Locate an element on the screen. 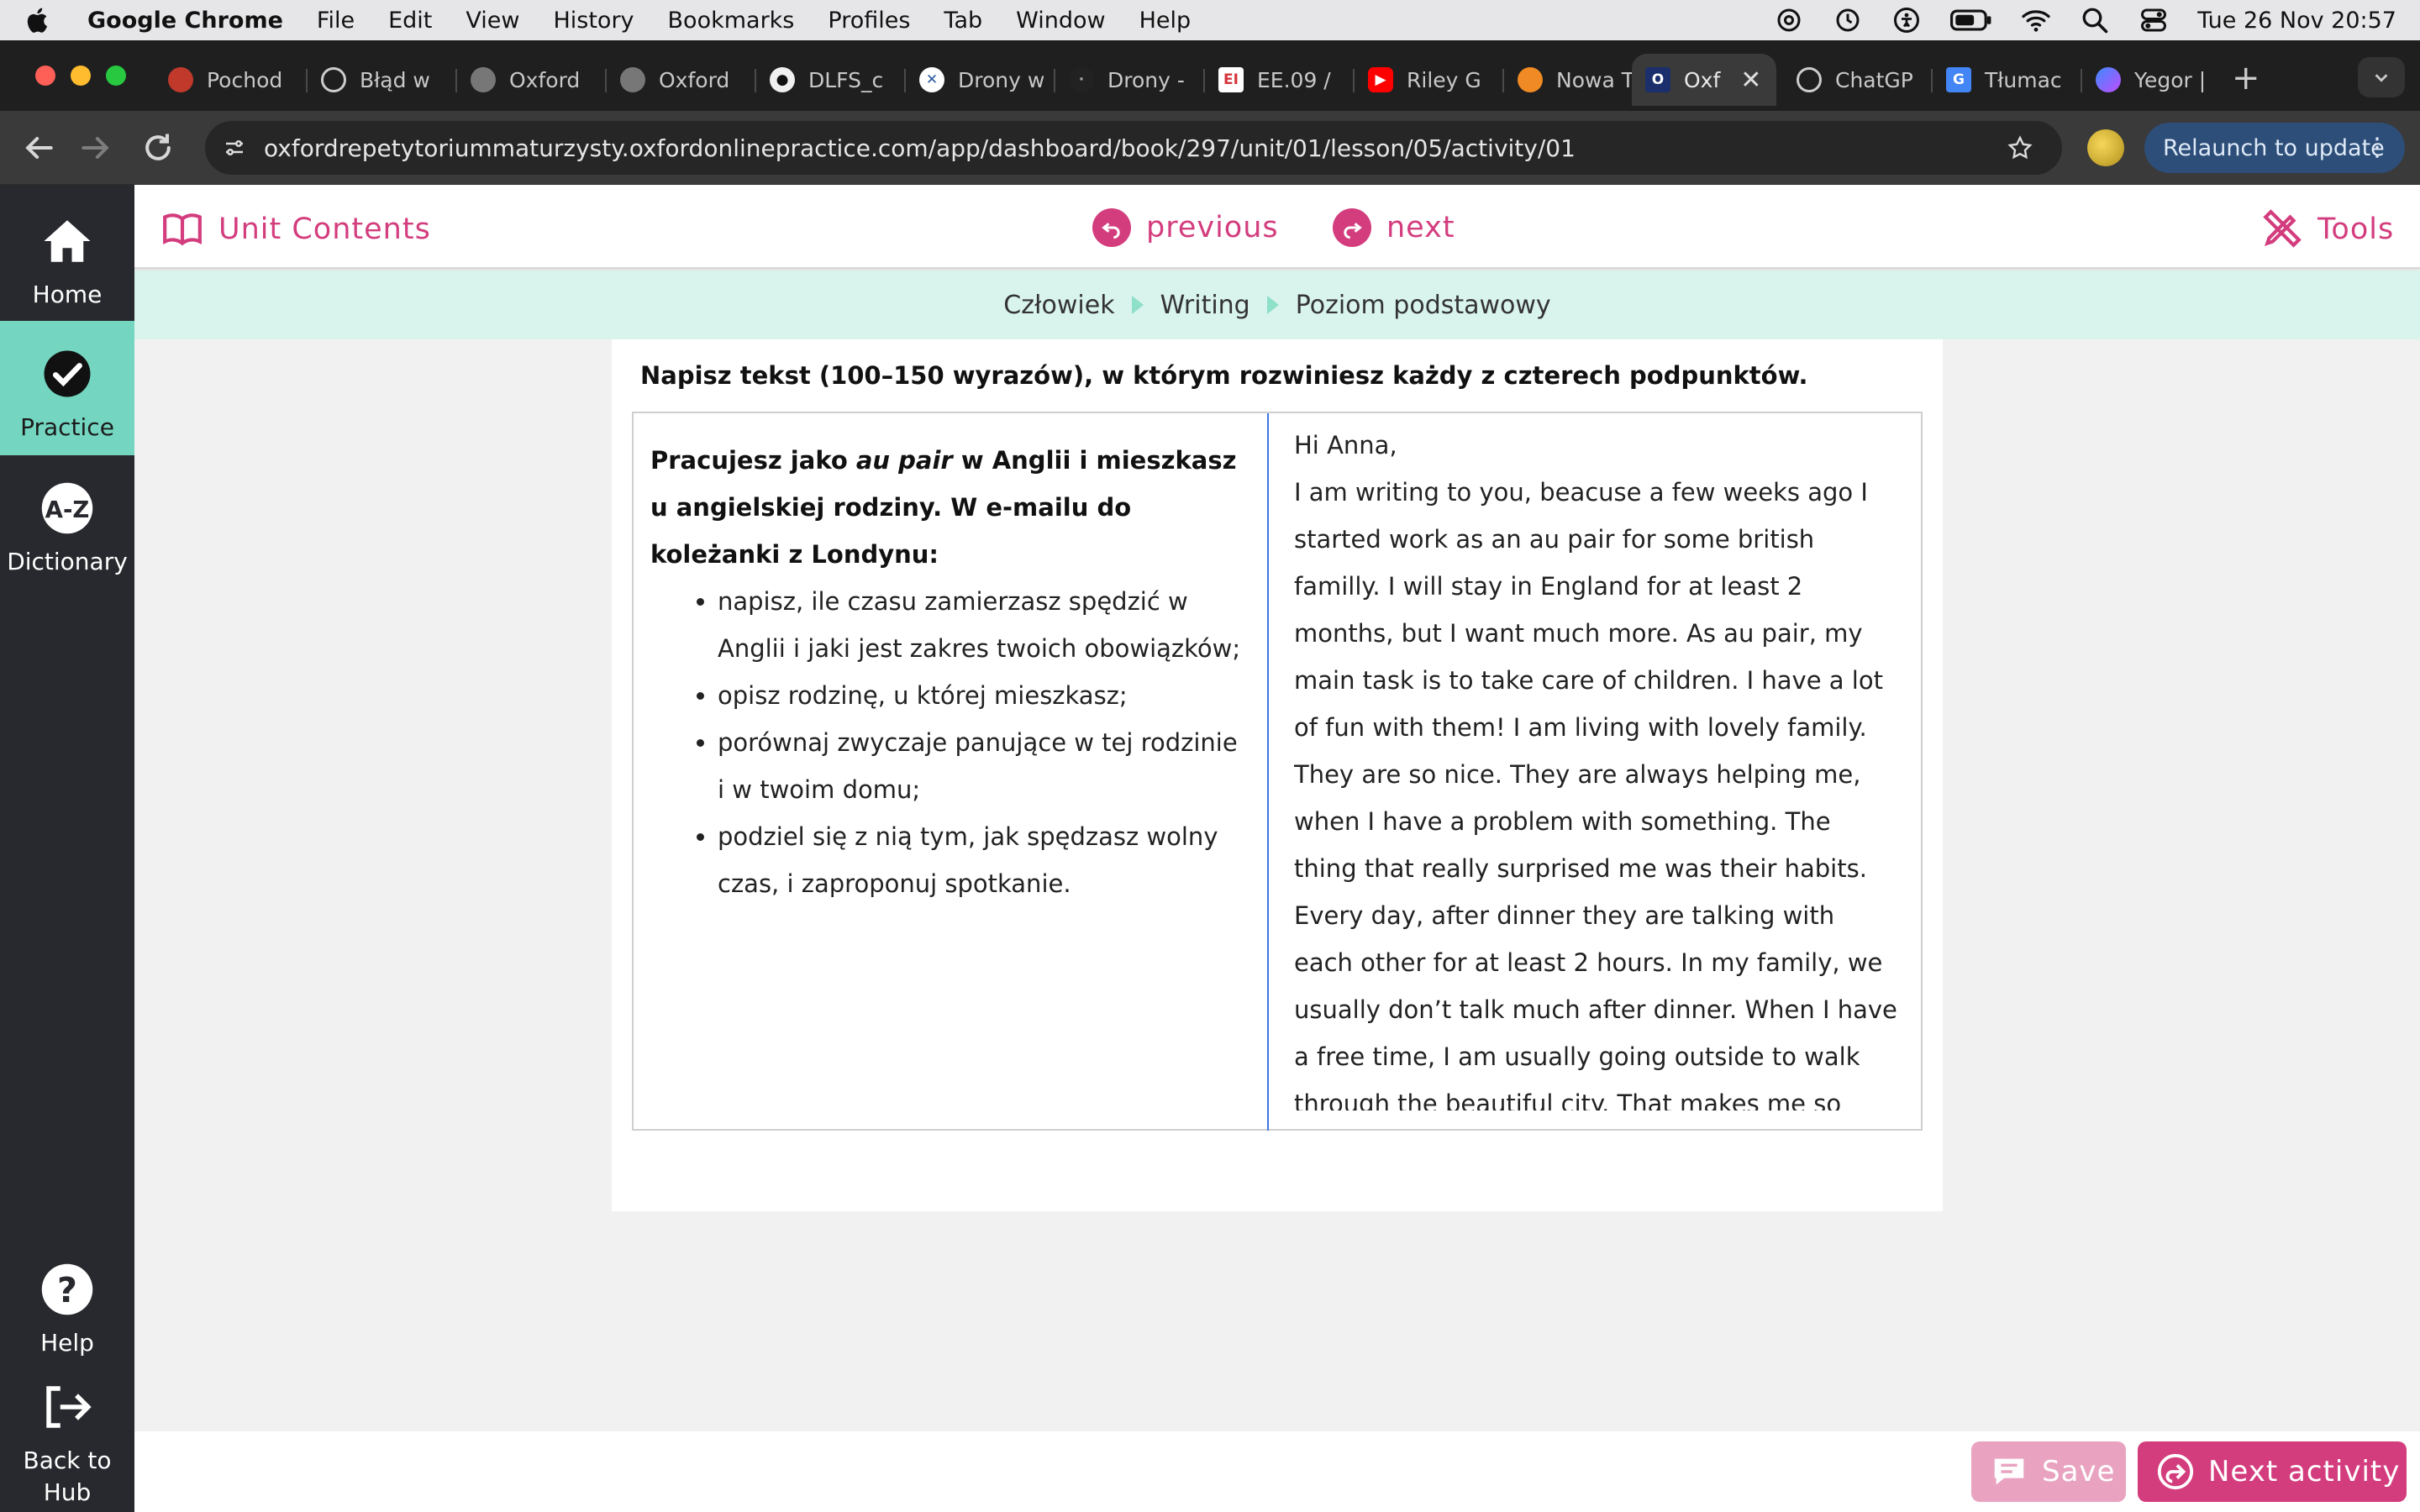  menu-profiles: Profiles is located at coordinates (869, 21).